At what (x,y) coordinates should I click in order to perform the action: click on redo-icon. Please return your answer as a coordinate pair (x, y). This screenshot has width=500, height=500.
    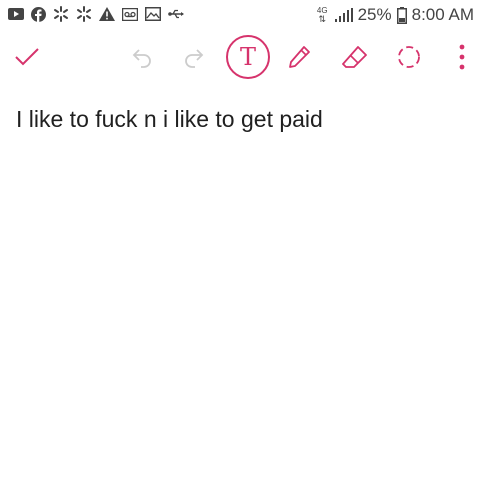
    Looking at the image, I should click on (194, 57).